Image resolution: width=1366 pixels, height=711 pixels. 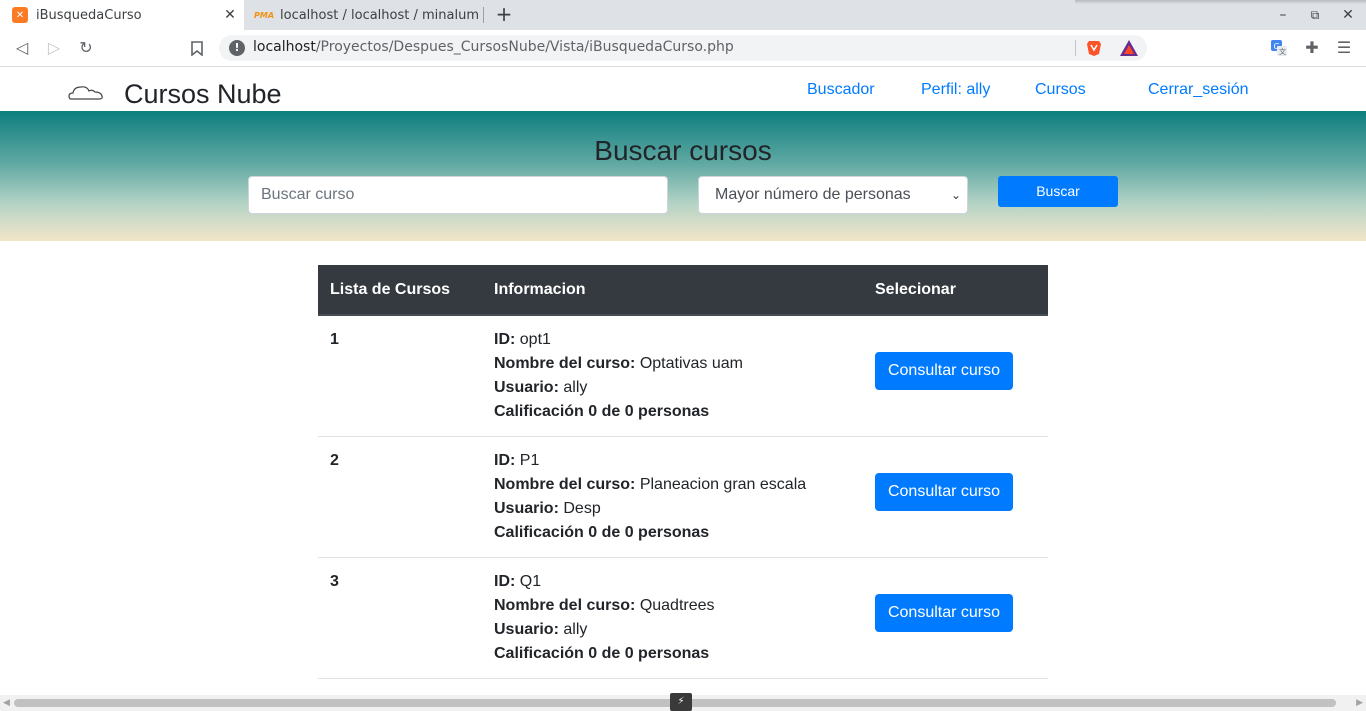 What do you see at coordinates (89, 15) in the screenshot?
I see `tab-title: iBusquedaCurso` at bounding box center [89, 15].